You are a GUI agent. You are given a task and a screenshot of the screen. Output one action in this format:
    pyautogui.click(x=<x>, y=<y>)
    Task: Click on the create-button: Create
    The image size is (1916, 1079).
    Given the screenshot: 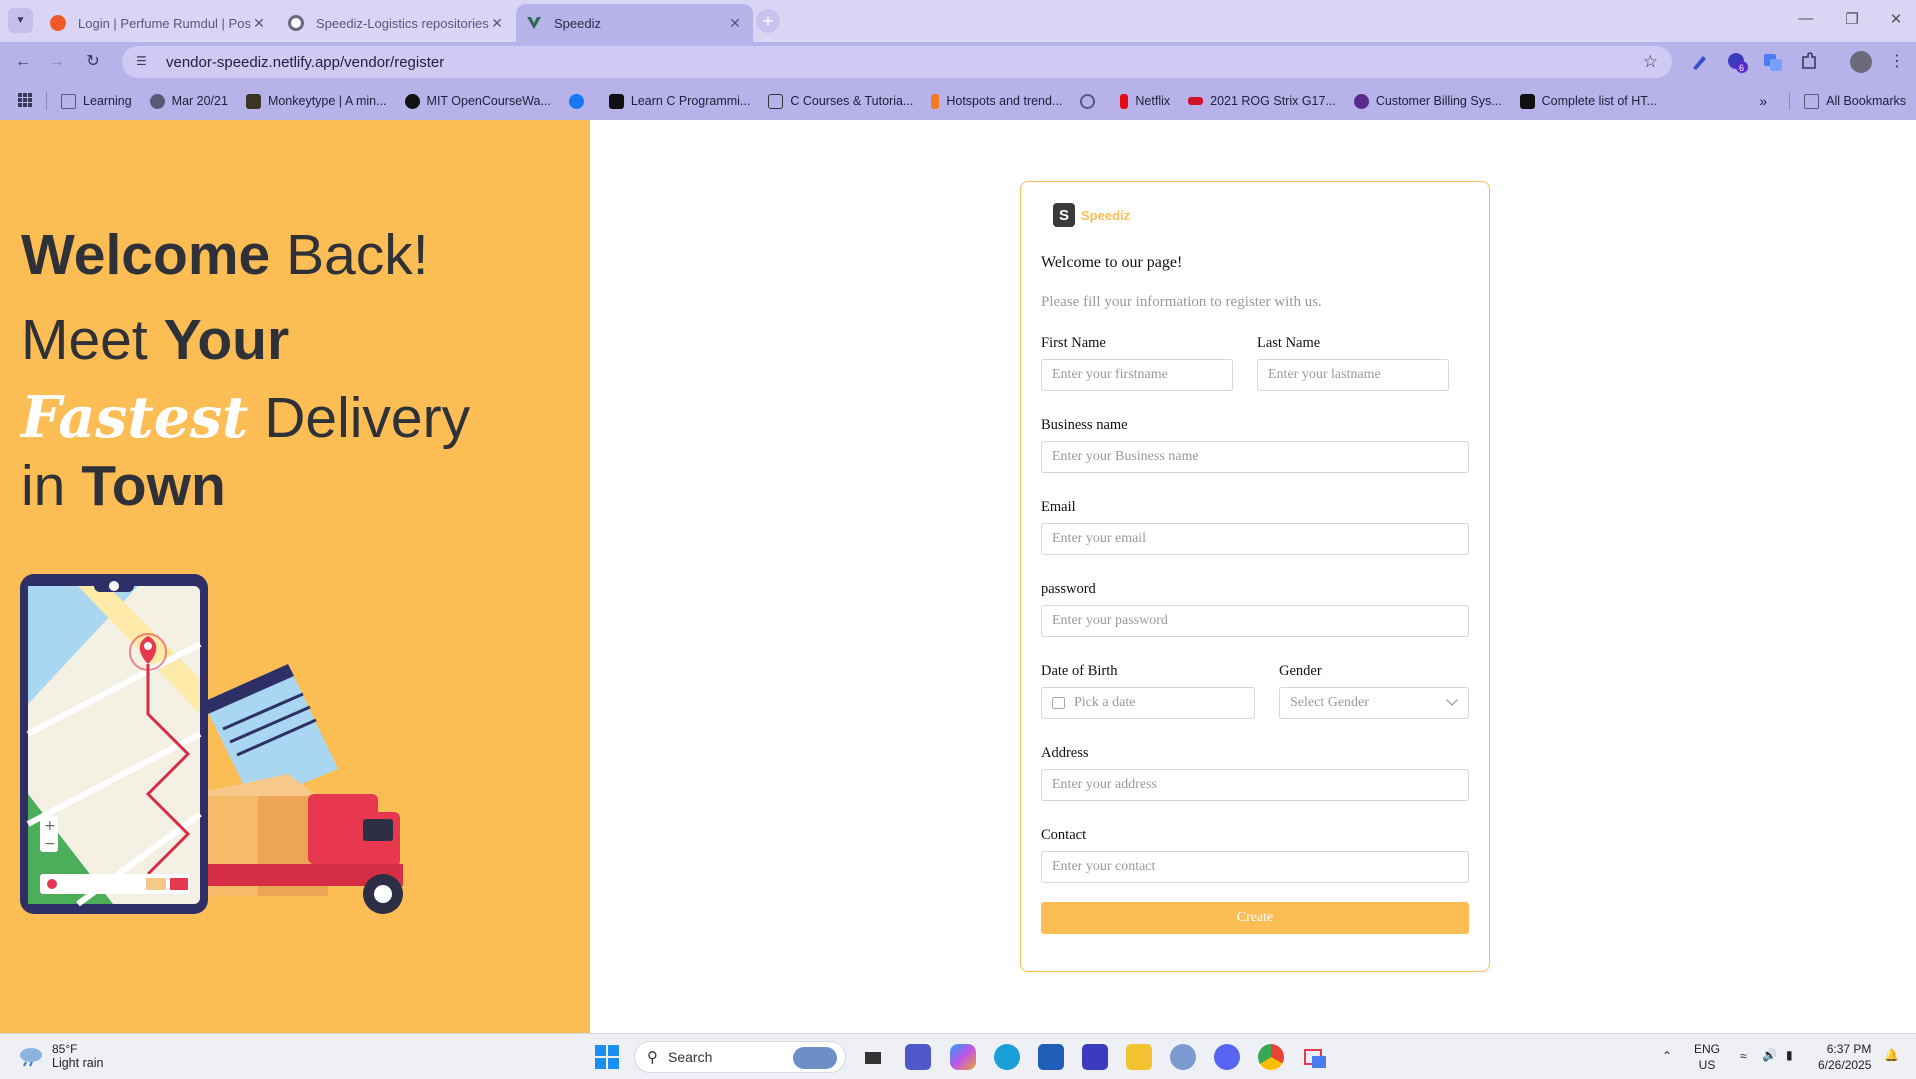 What is the action you would take?
    pyautogui.click(x=1255, y=918)
    